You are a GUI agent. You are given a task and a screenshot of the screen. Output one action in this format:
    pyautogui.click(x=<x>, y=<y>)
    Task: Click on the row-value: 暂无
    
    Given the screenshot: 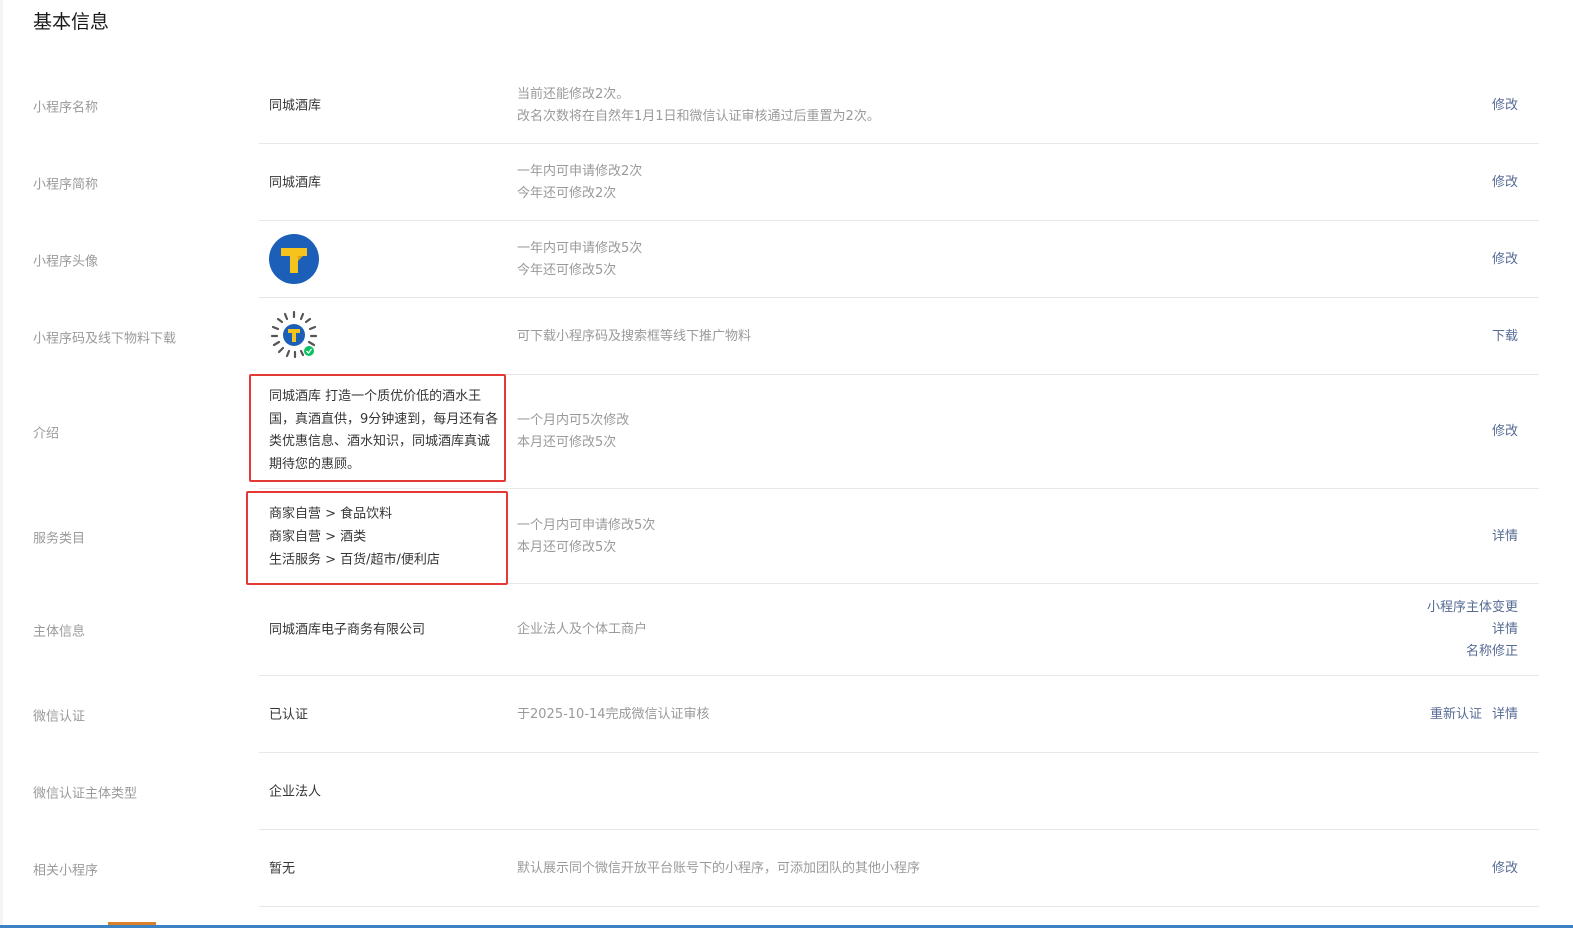 What is the action you would take?
    pyautogui.click(x=282, y=868)
    